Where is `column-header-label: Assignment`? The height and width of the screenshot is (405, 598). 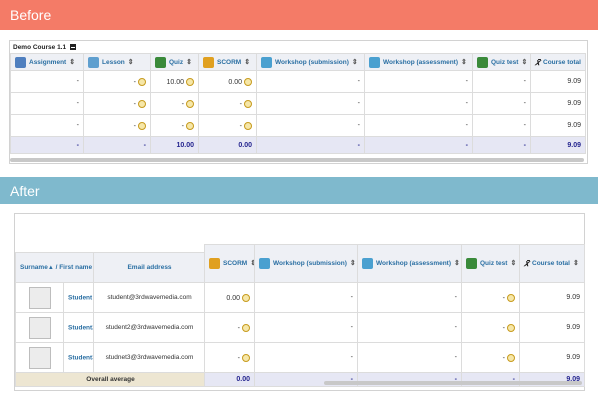 column-header-label: Assignment is located at coordinates (47, 62).